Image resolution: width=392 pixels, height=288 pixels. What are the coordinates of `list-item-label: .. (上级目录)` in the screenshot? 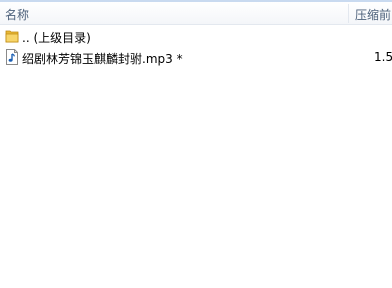 It's located at (56, 38).